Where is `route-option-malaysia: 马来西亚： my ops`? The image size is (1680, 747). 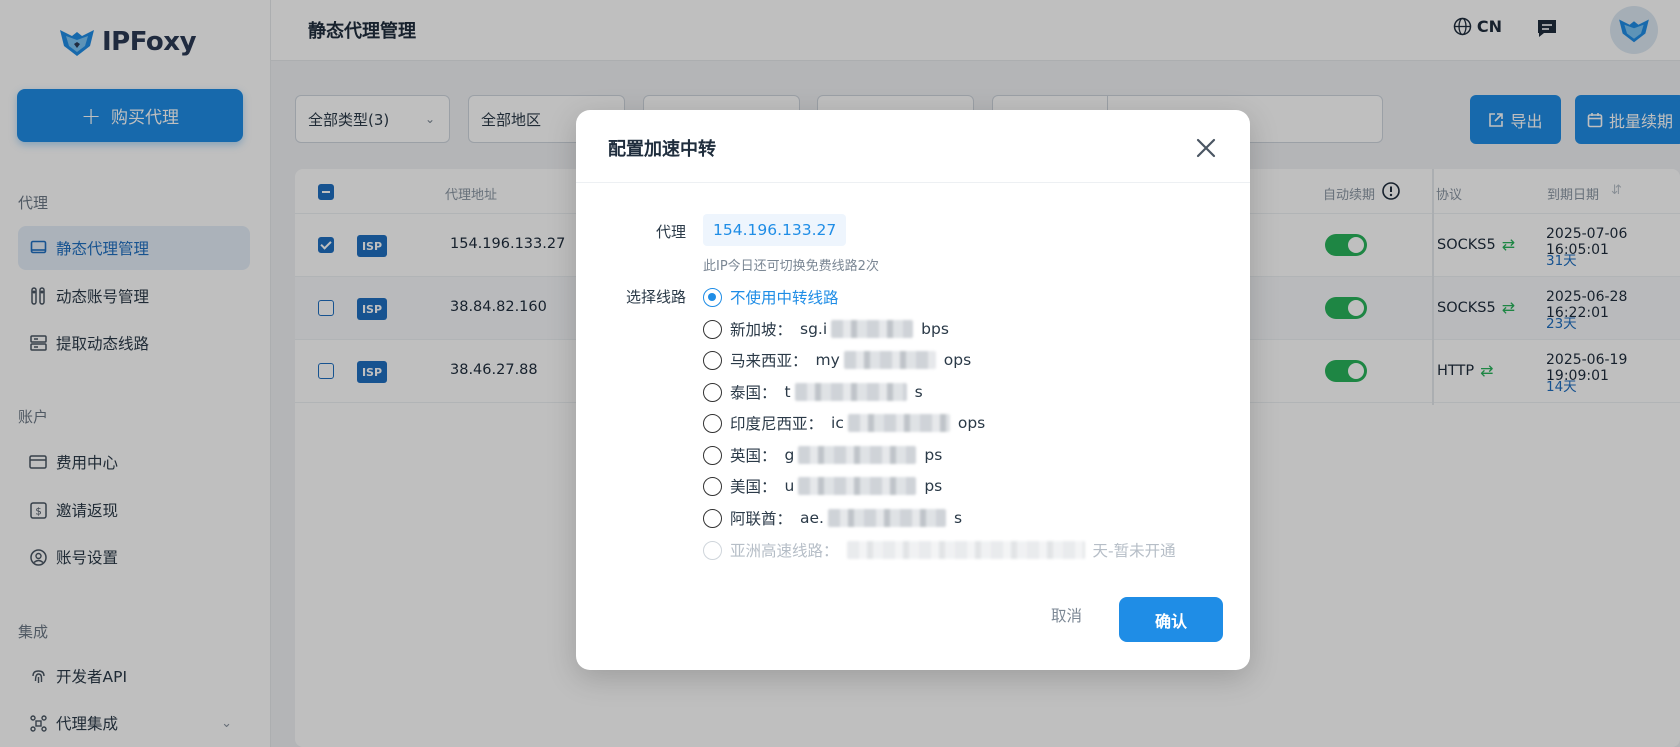
route-option-malaysia: 马来西亚： my ops is located at coordinates (837, 360).